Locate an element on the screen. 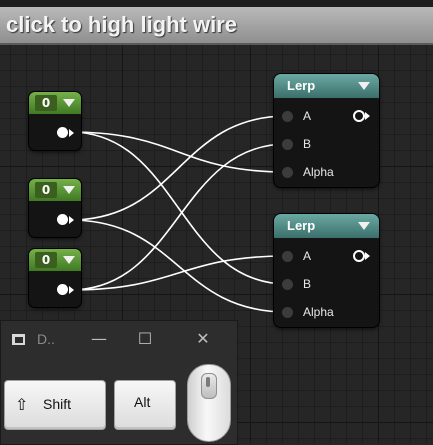  shift-key-label: Shift is located at coordinates (57, 404).